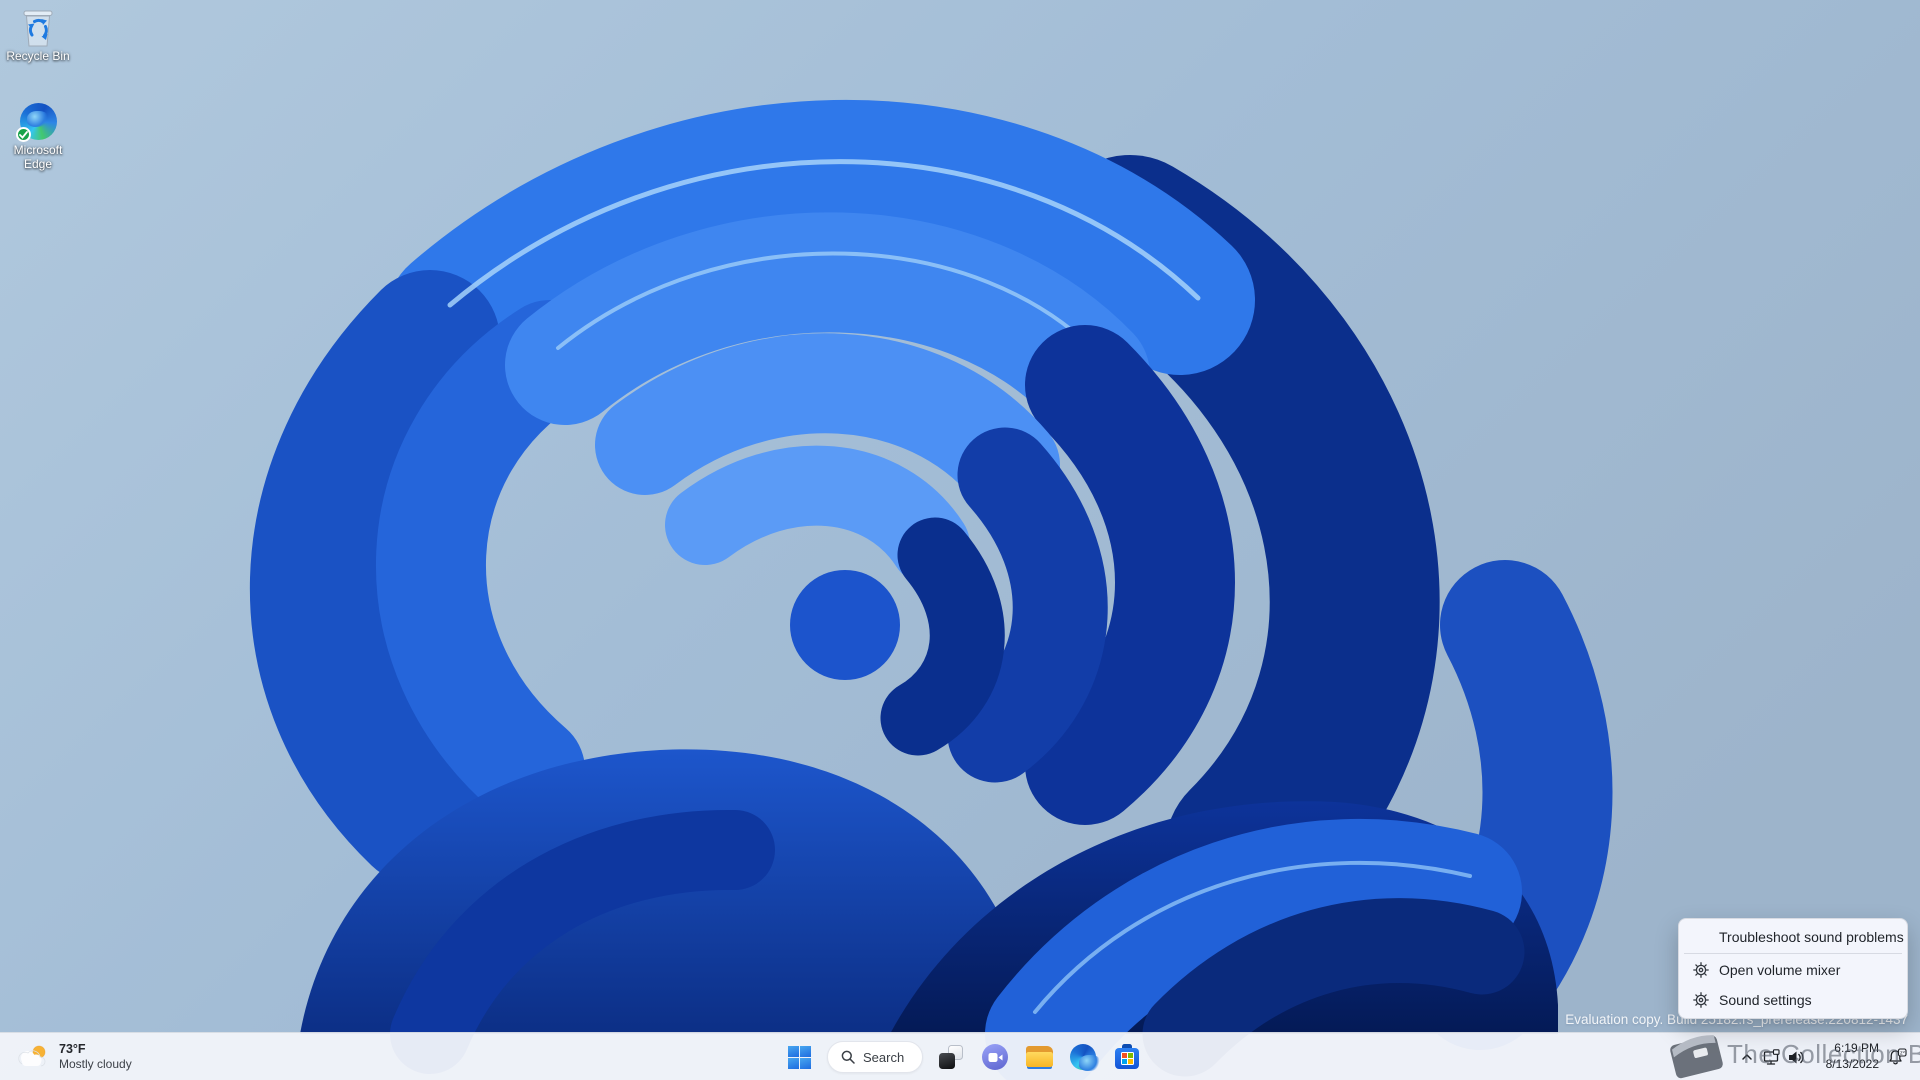 This screenshot has height=1080, width=1920. Describe the element at coordinates (884, 1057) in the screenshot. I see `search-label: Search` at that location.